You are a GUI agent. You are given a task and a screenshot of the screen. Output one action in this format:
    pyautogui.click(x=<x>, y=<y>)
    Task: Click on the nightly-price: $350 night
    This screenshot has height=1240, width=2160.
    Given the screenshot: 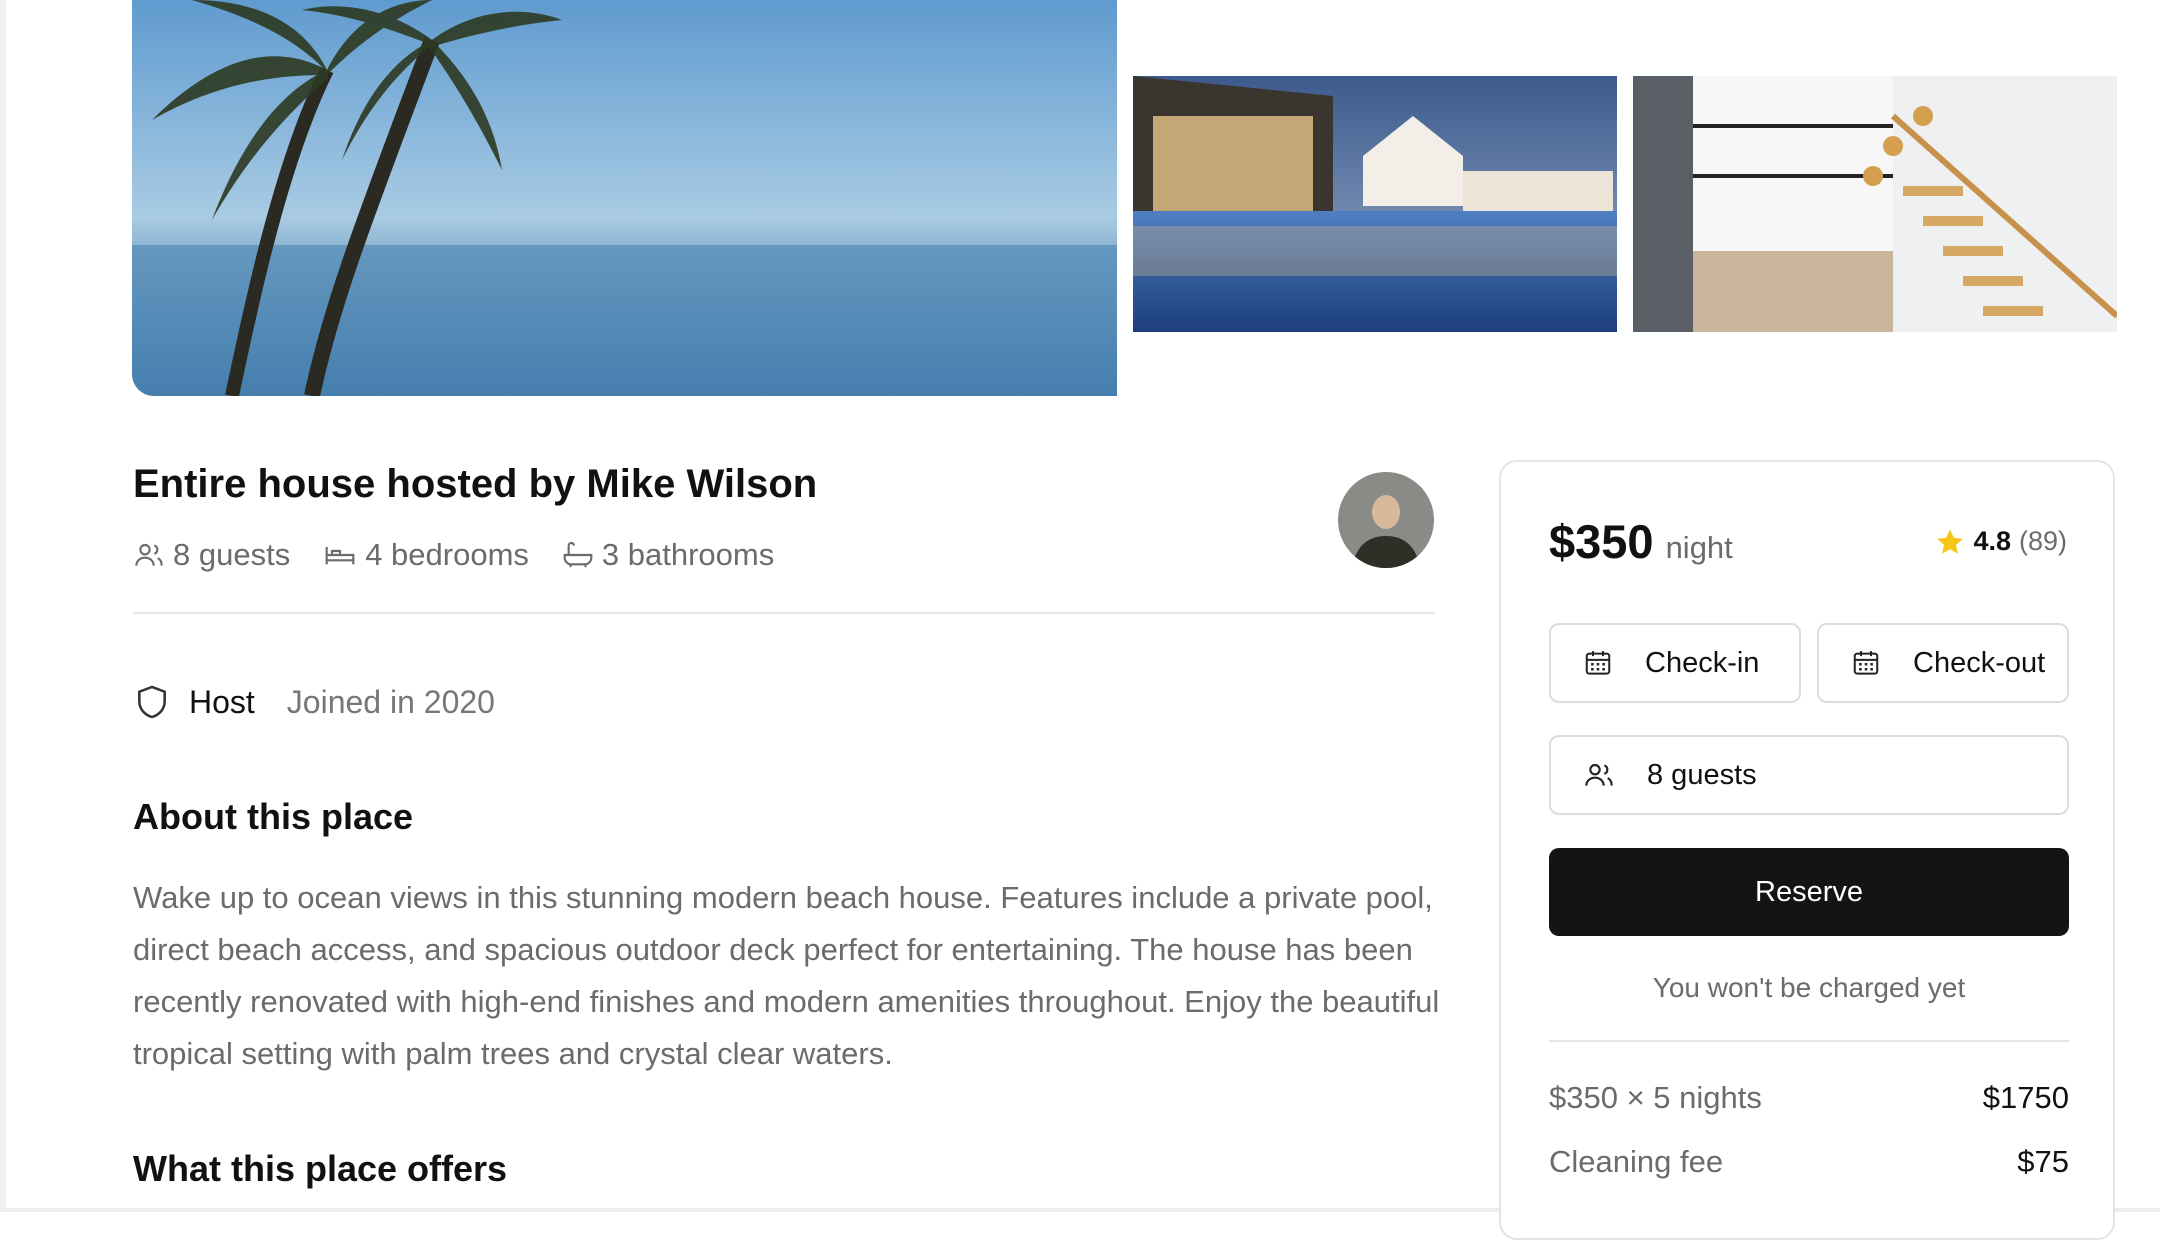 What is the action you would take?
    pyautogui.click(x=1641, y=541)
    